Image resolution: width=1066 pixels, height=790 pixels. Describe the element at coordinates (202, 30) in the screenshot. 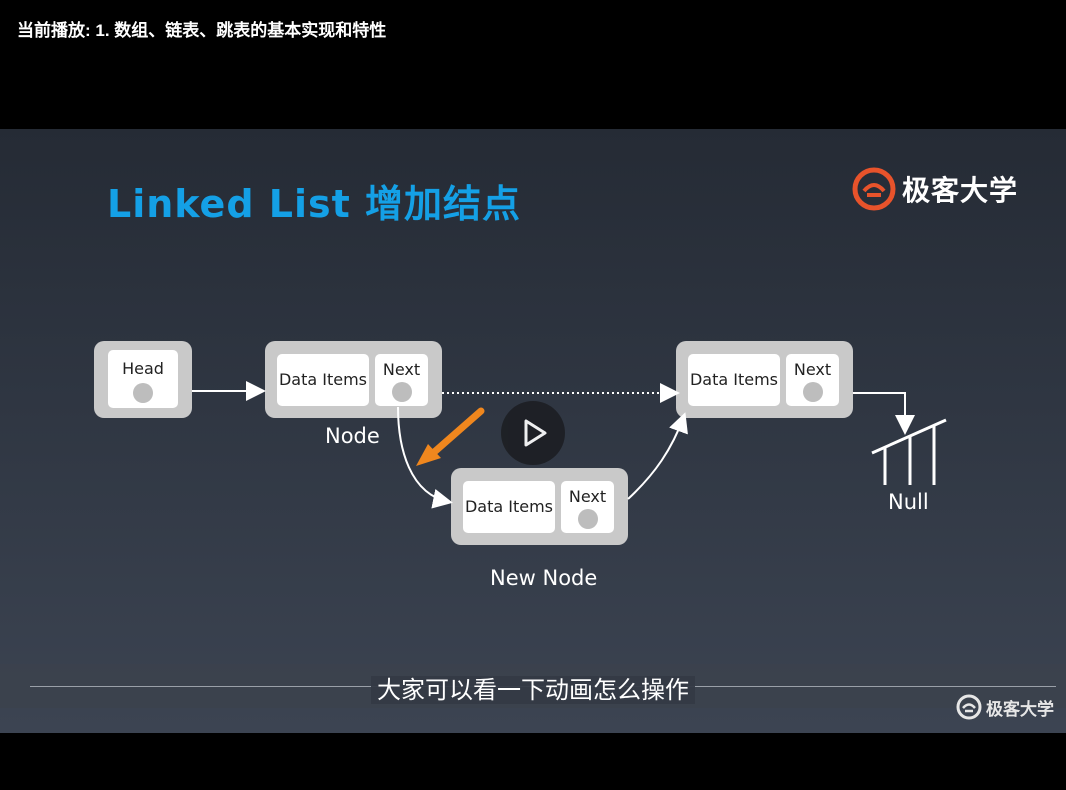

I see `now-playing-title: 当前播放: 1. 数组、链表、跳表的基本实现和特性` at that location.